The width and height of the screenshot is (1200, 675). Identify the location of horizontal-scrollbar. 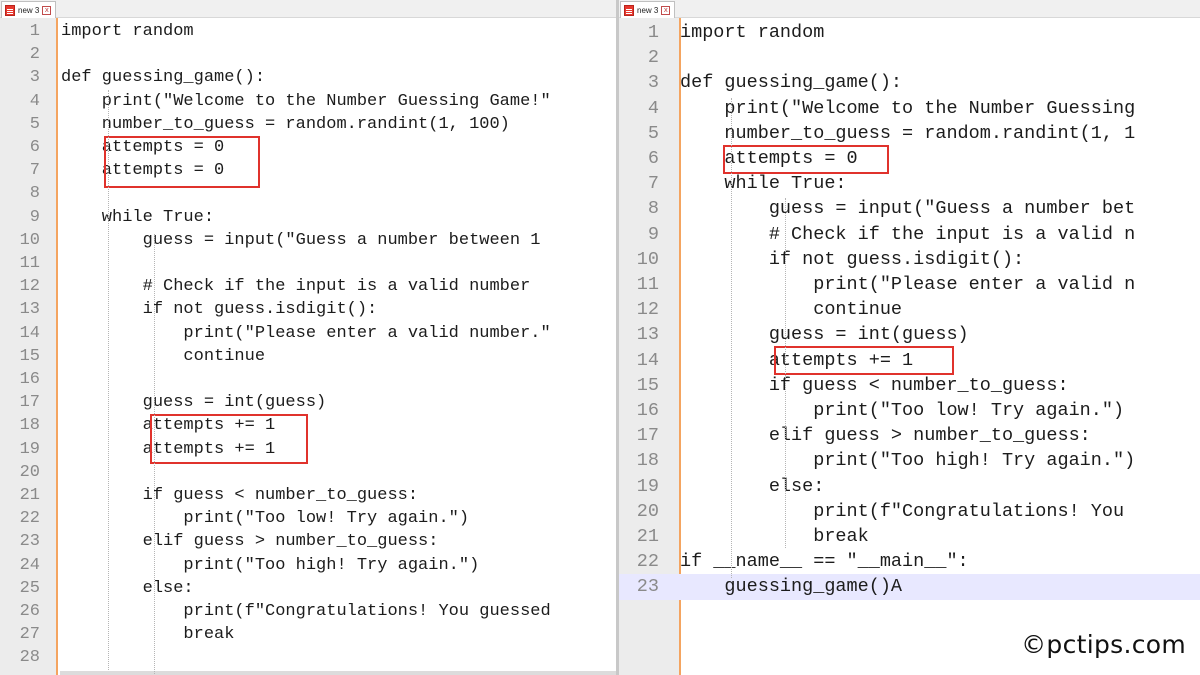
(338, 673).